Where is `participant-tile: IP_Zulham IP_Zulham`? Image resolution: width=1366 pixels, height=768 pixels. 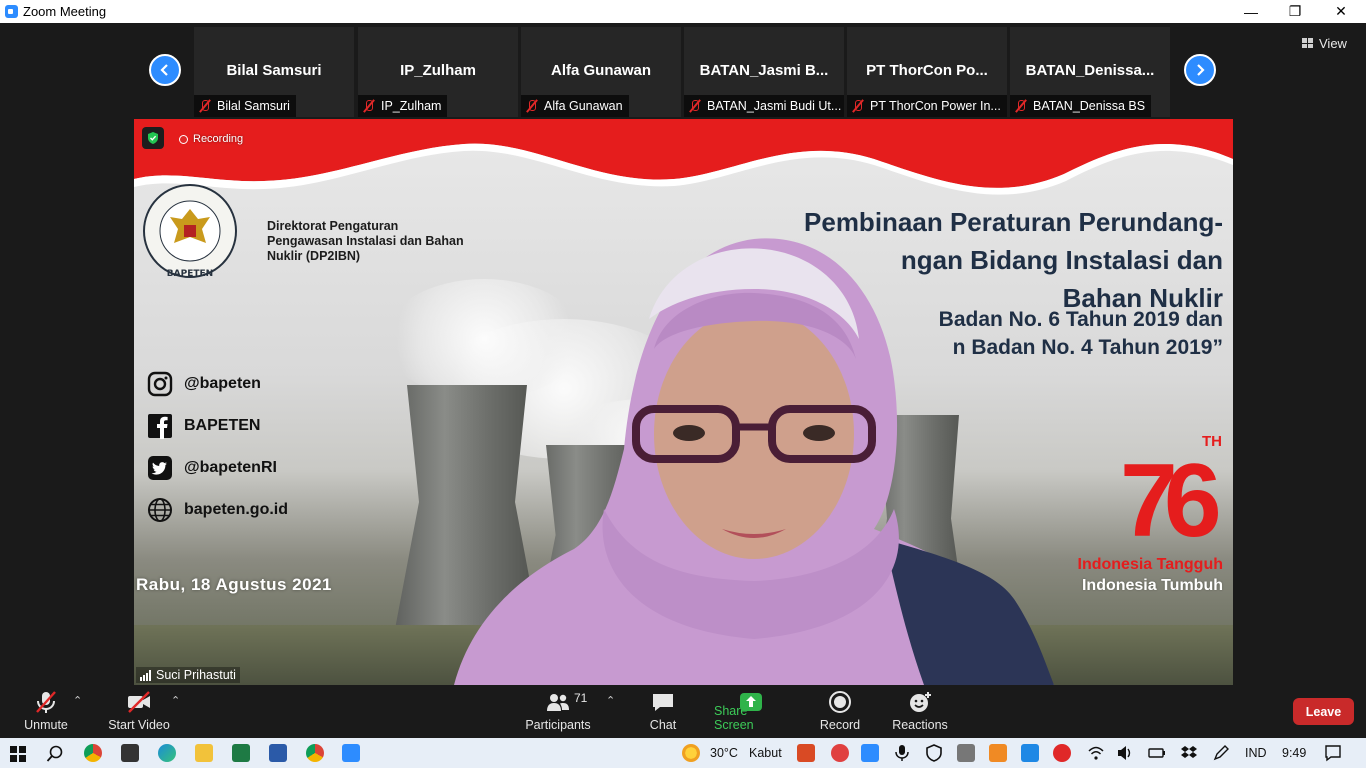 participant-tile: IP_Zulham IP_Zulham is located at coordinates (438, 72).